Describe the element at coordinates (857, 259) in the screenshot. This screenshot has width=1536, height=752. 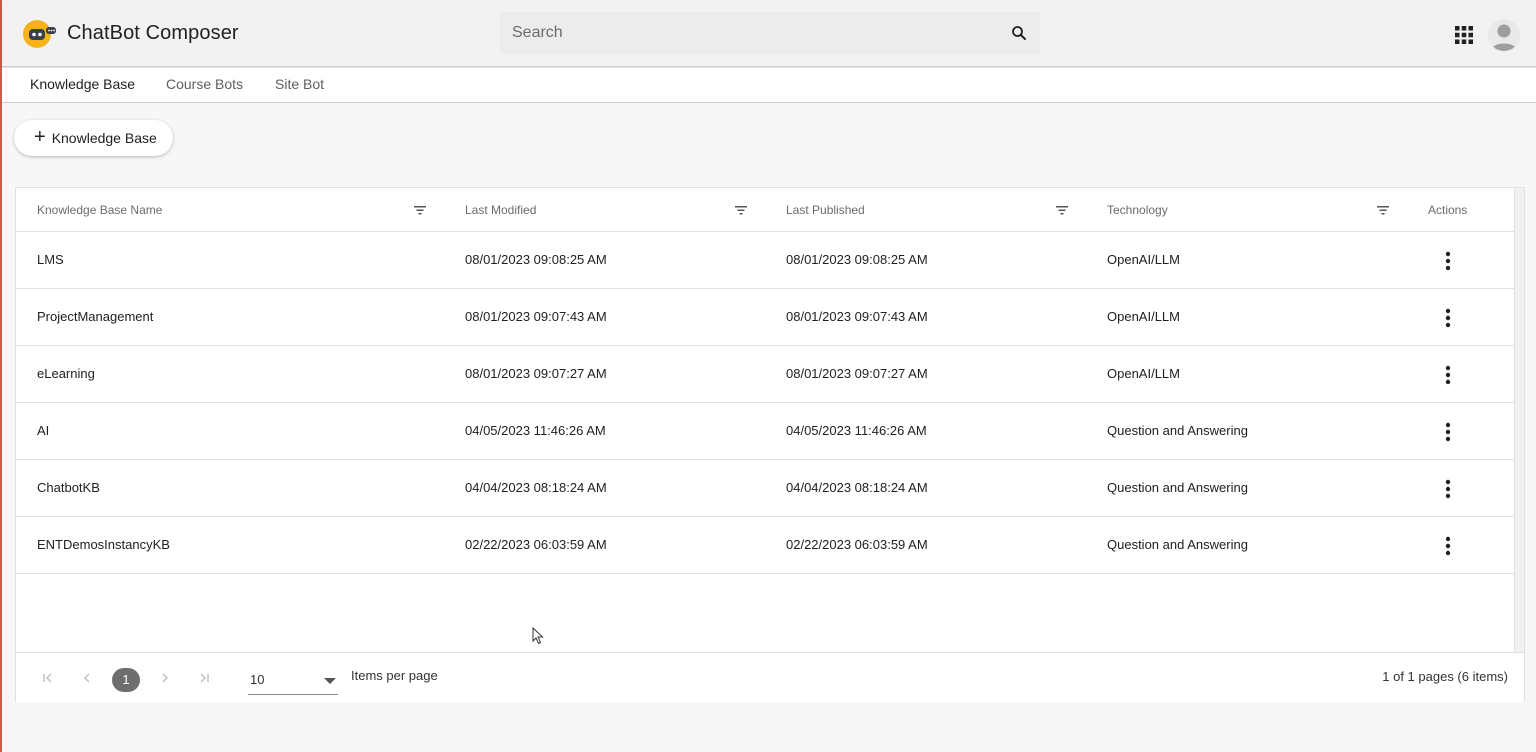
I see `last-published-cell: 08/01/2023 09:08:25 AM` at that location.